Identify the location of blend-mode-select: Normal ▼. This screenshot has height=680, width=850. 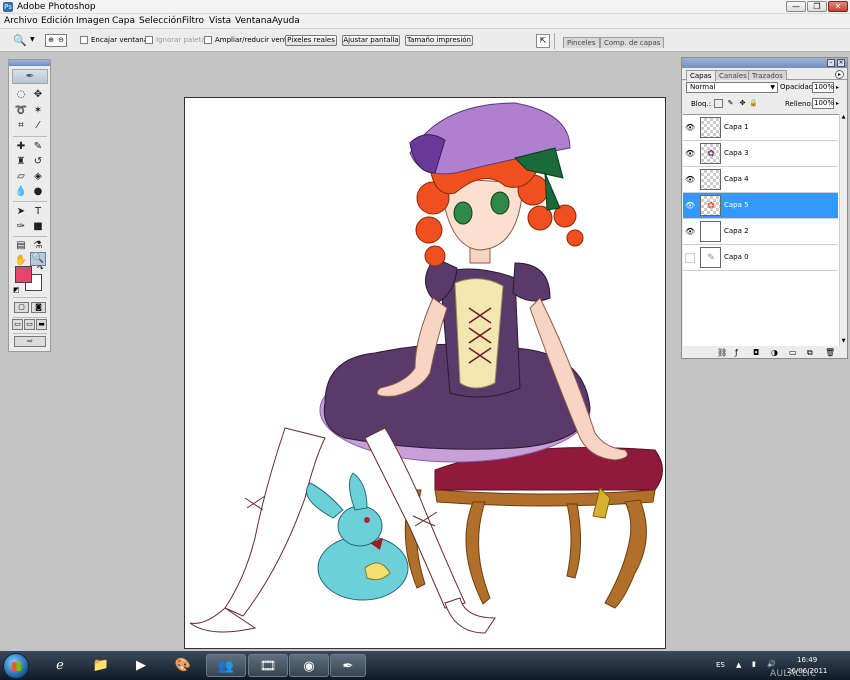
(732, 87).